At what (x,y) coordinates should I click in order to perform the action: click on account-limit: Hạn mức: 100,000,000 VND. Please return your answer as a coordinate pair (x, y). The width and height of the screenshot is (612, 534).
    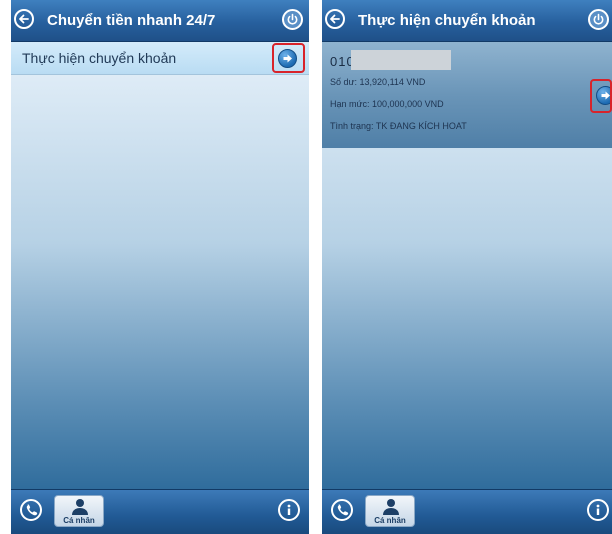
    Looking at the image, I should click on (387, 104).